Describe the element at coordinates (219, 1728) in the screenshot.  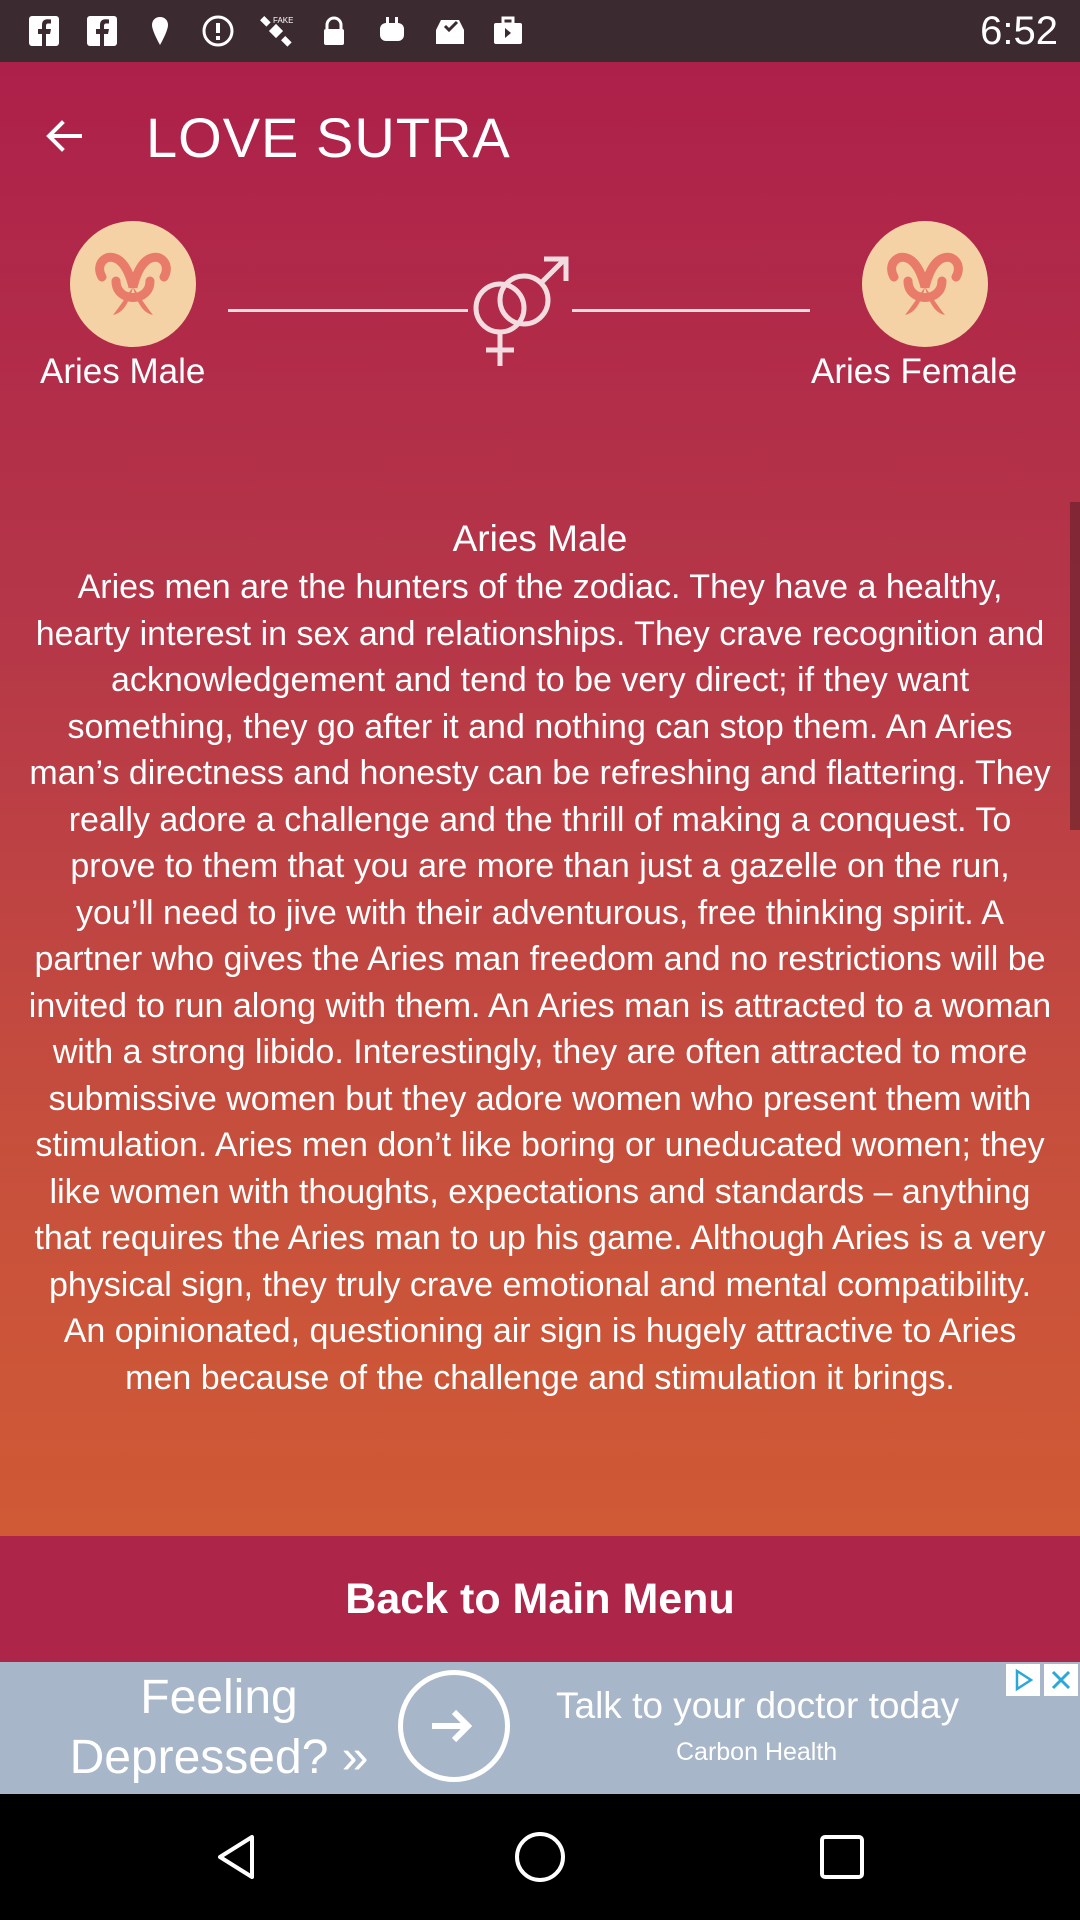
I see `ad-headline: Feeling Depressed? »` at that location.